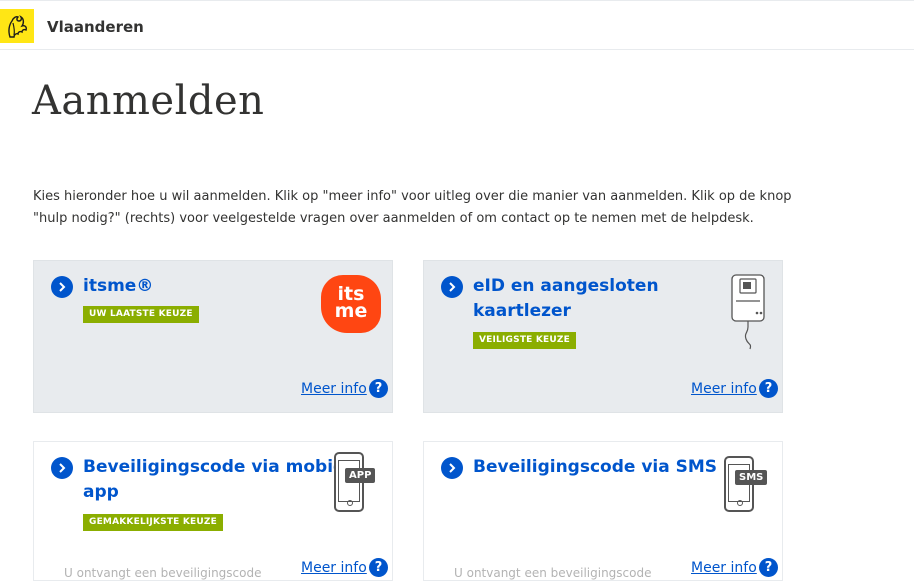 The width and height of the screenshot is (914, 581). I want to click on brand-name: Vlaanderen, so click(95, 27).